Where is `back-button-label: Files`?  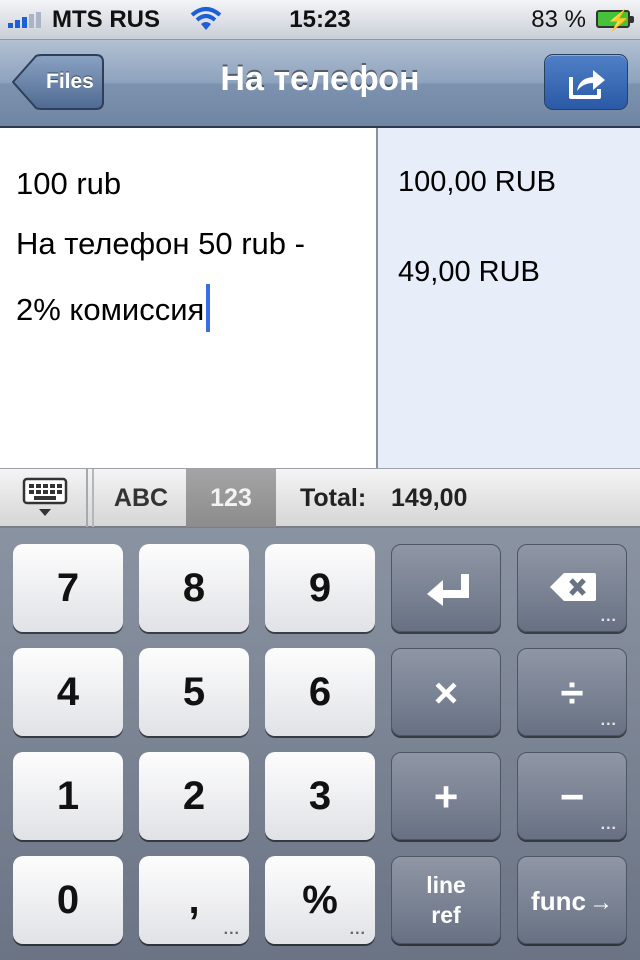 back-button-label: Files is located at coordinates (70, 81).